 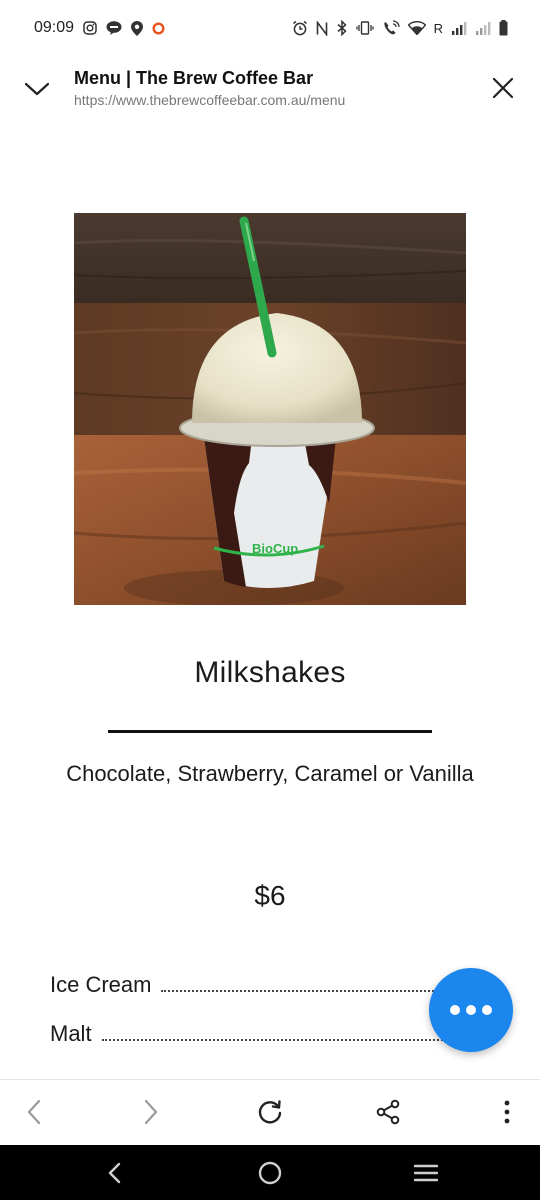 I want to click on nav-back-icon, so click(x=114, y=1173).